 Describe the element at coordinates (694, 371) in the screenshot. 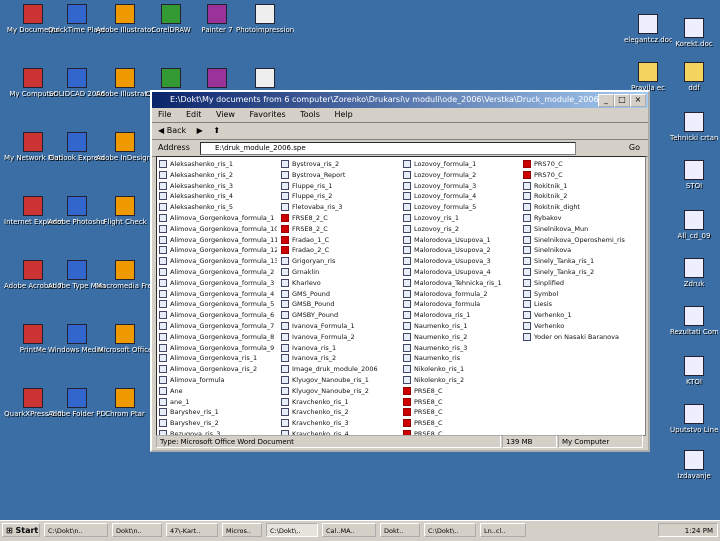

I see `desktop-icon-right: KTOI` at that location.